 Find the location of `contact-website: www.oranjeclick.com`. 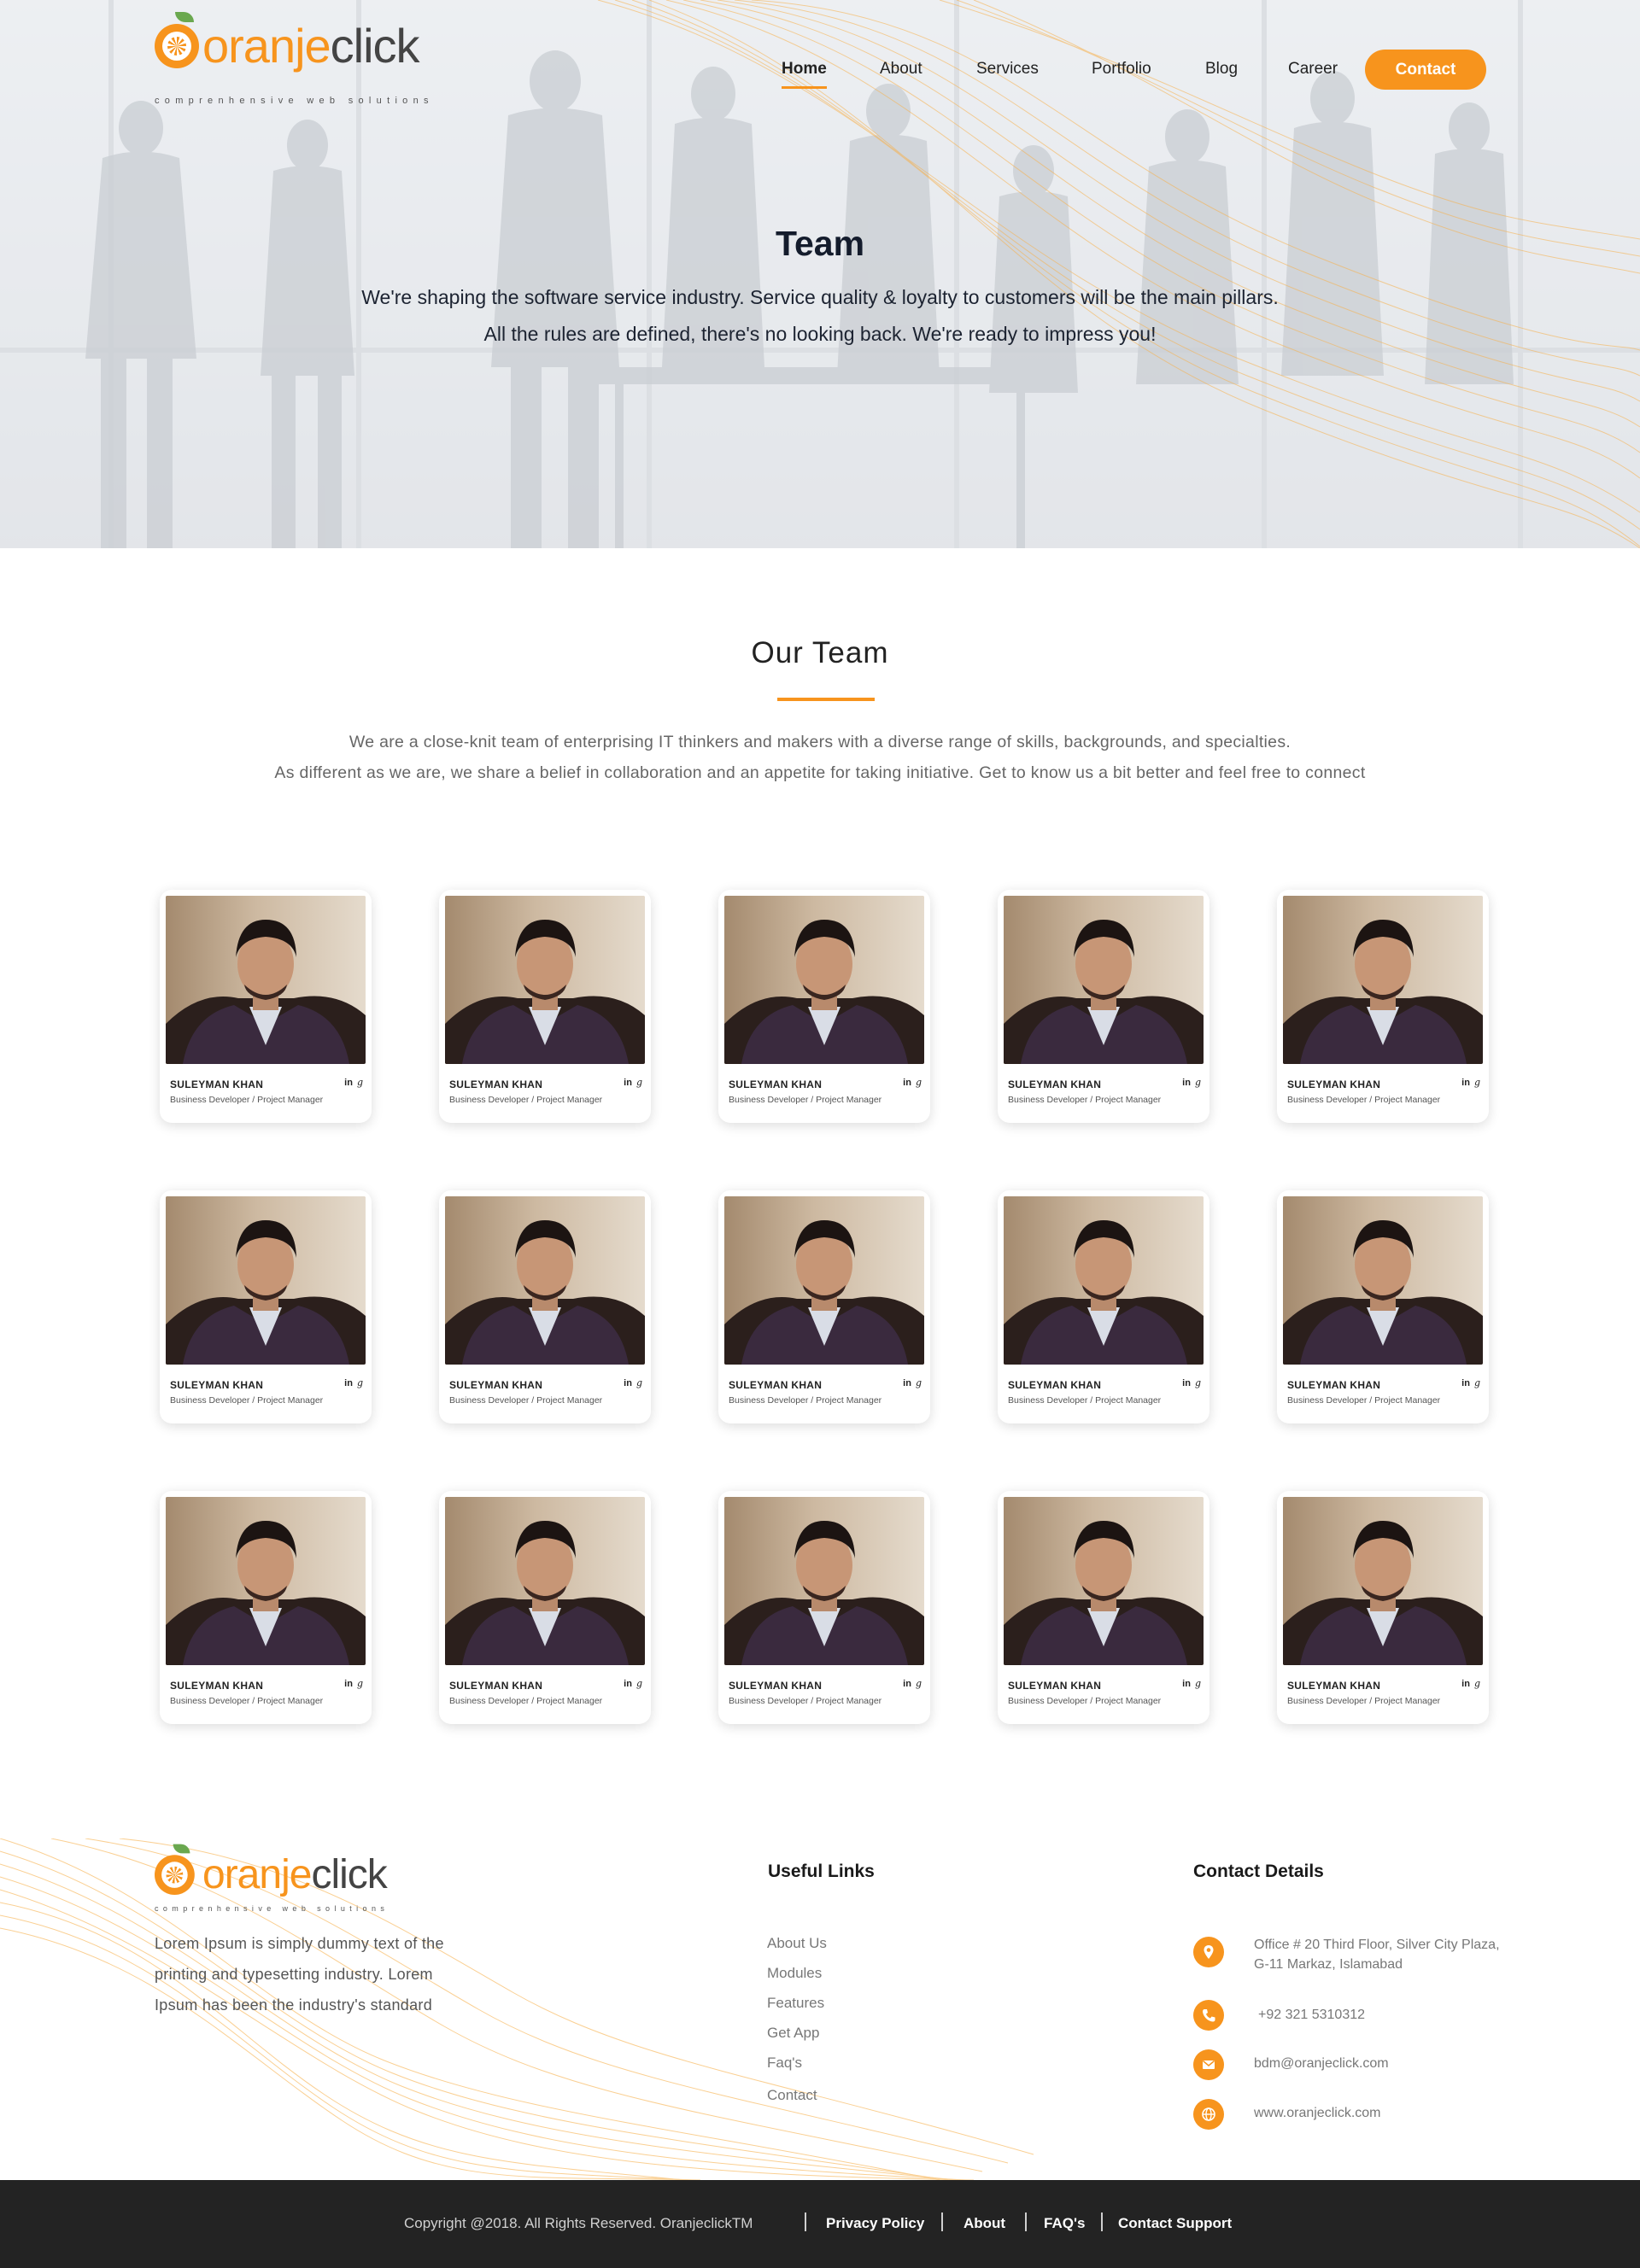

contact-website: www.oranjeclick.com is located at coordinates (1317, 2113).